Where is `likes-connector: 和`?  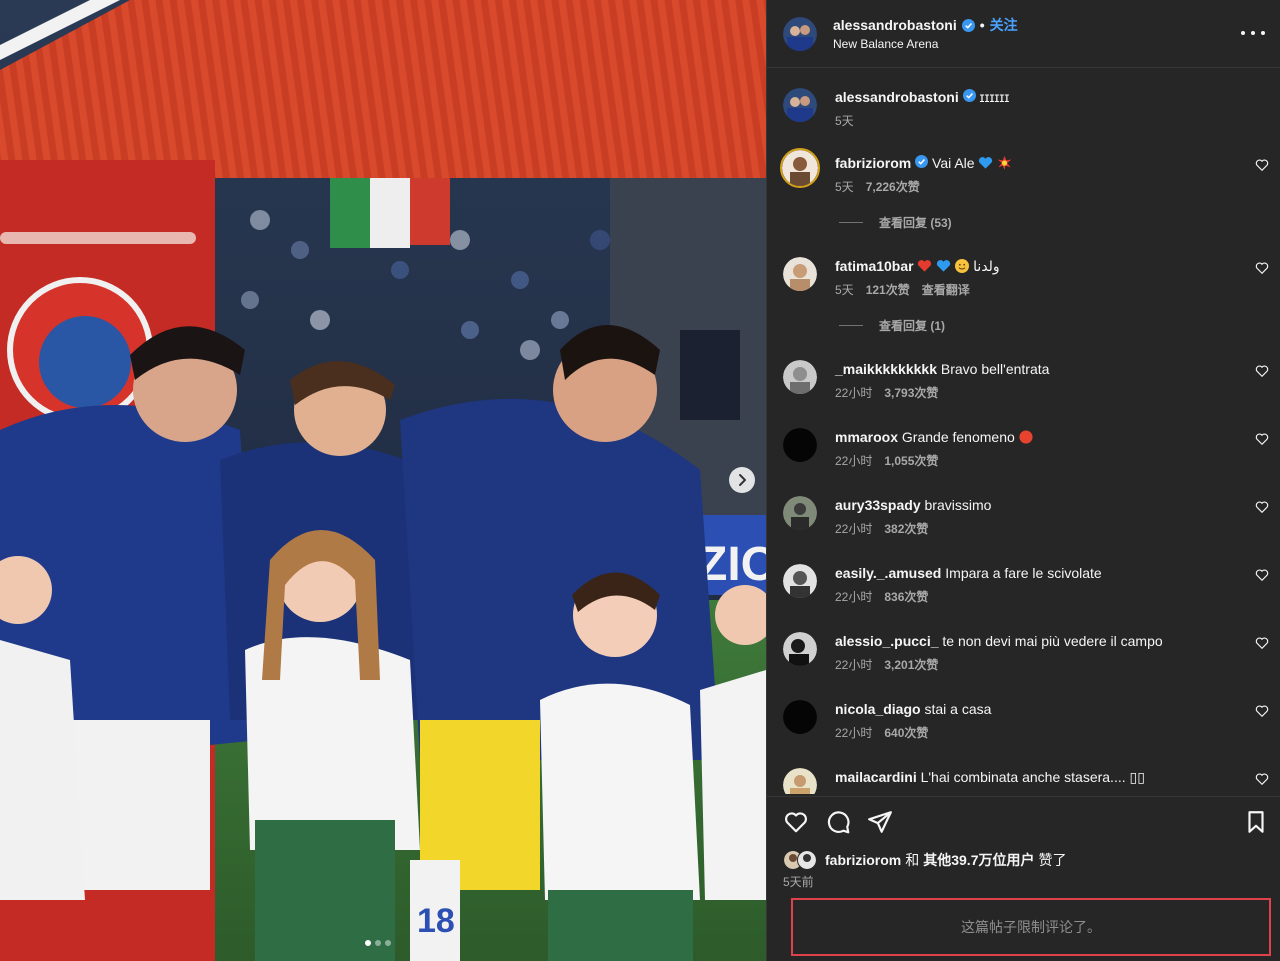
likes-connector: 和 is located at coordinates (912, 860).